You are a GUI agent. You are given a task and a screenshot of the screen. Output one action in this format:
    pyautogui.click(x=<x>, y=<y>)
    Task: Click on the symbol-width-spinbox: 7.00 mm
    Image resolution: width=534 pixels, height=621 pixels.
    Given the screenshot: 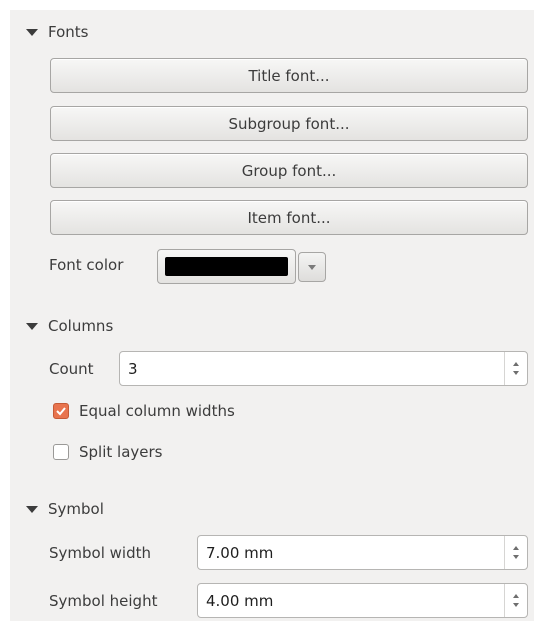 What is the action you would take?
    pyautogui.click(x=362, y=552)
    